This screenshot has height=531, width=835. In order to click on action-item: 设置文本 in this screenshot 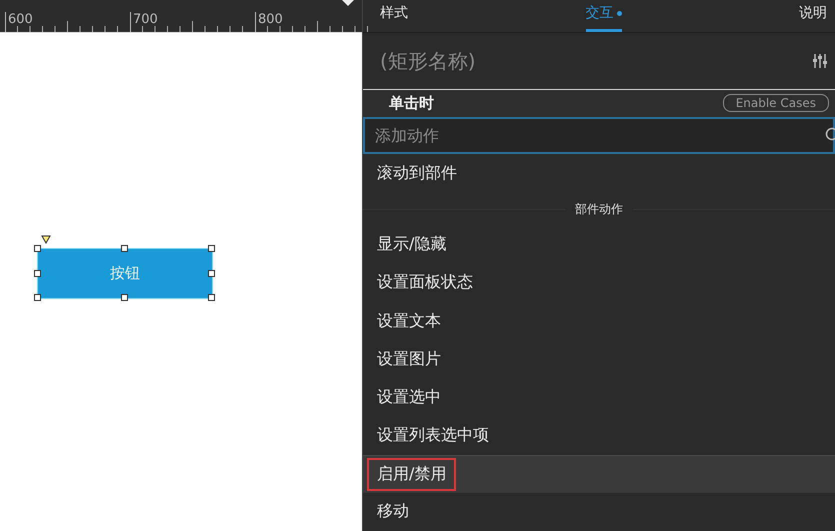, I will do `click(599, 321)`.